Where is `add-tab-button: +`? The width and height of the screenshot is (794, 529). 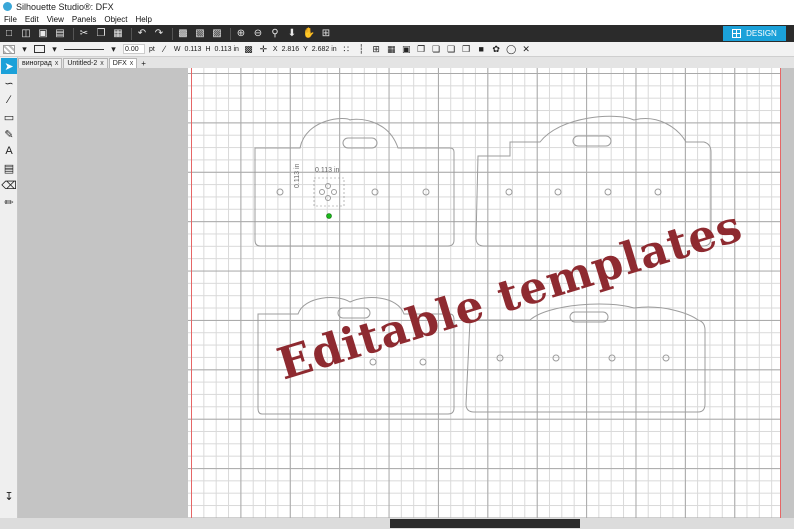
add-tab-button: + is located at coordinates (143, 63).